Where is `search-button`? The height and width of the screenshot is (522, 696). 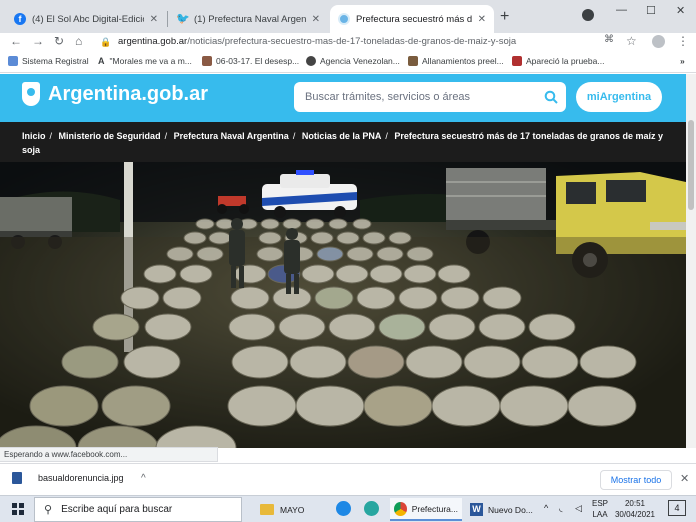
search-button is located at coordinates (551, 97).